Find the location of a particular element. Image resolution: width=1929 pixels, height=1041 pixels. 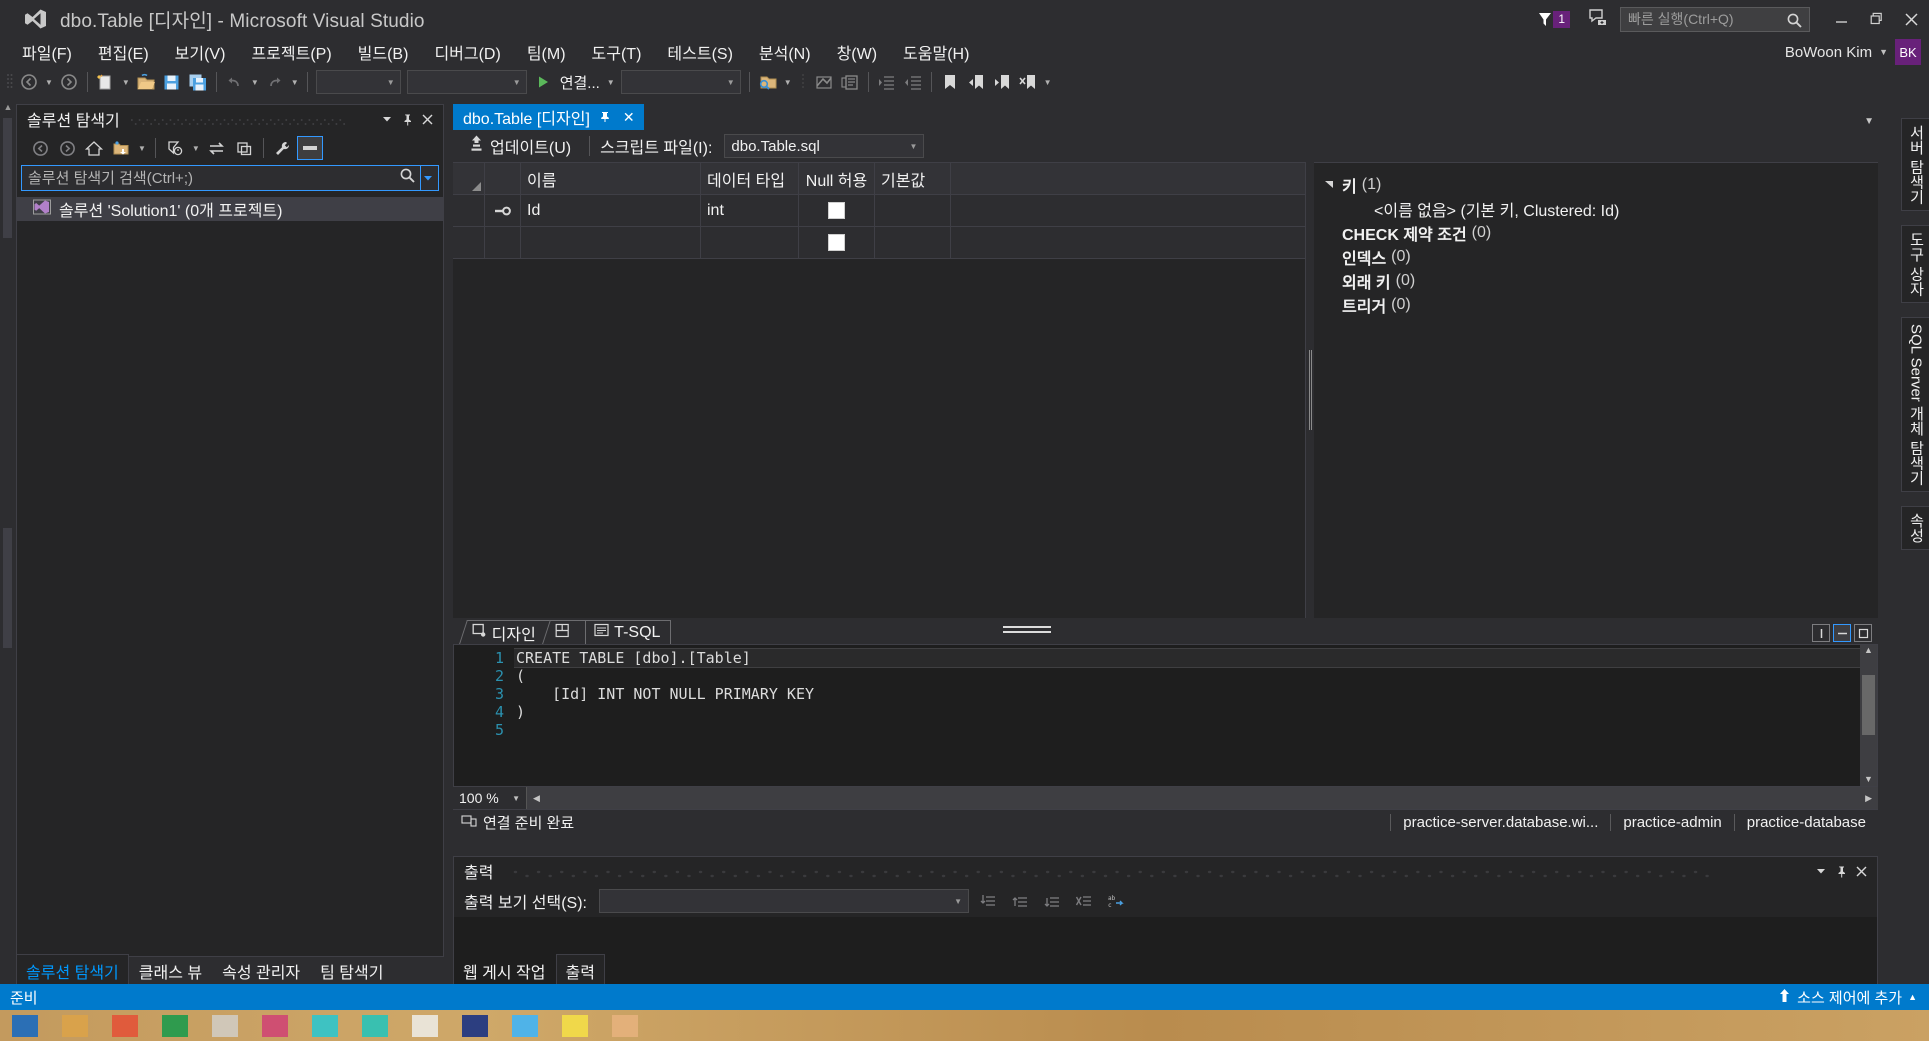

undo-dropdown-icon: ▼ is located at coordinates (255, 82).